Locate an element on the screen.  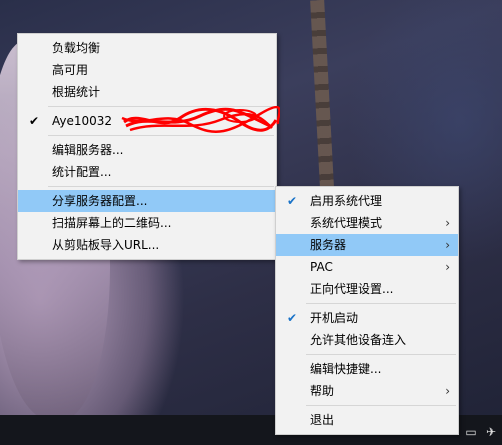
menu-item-pac: PAC › is located at coordinates (367, 267).